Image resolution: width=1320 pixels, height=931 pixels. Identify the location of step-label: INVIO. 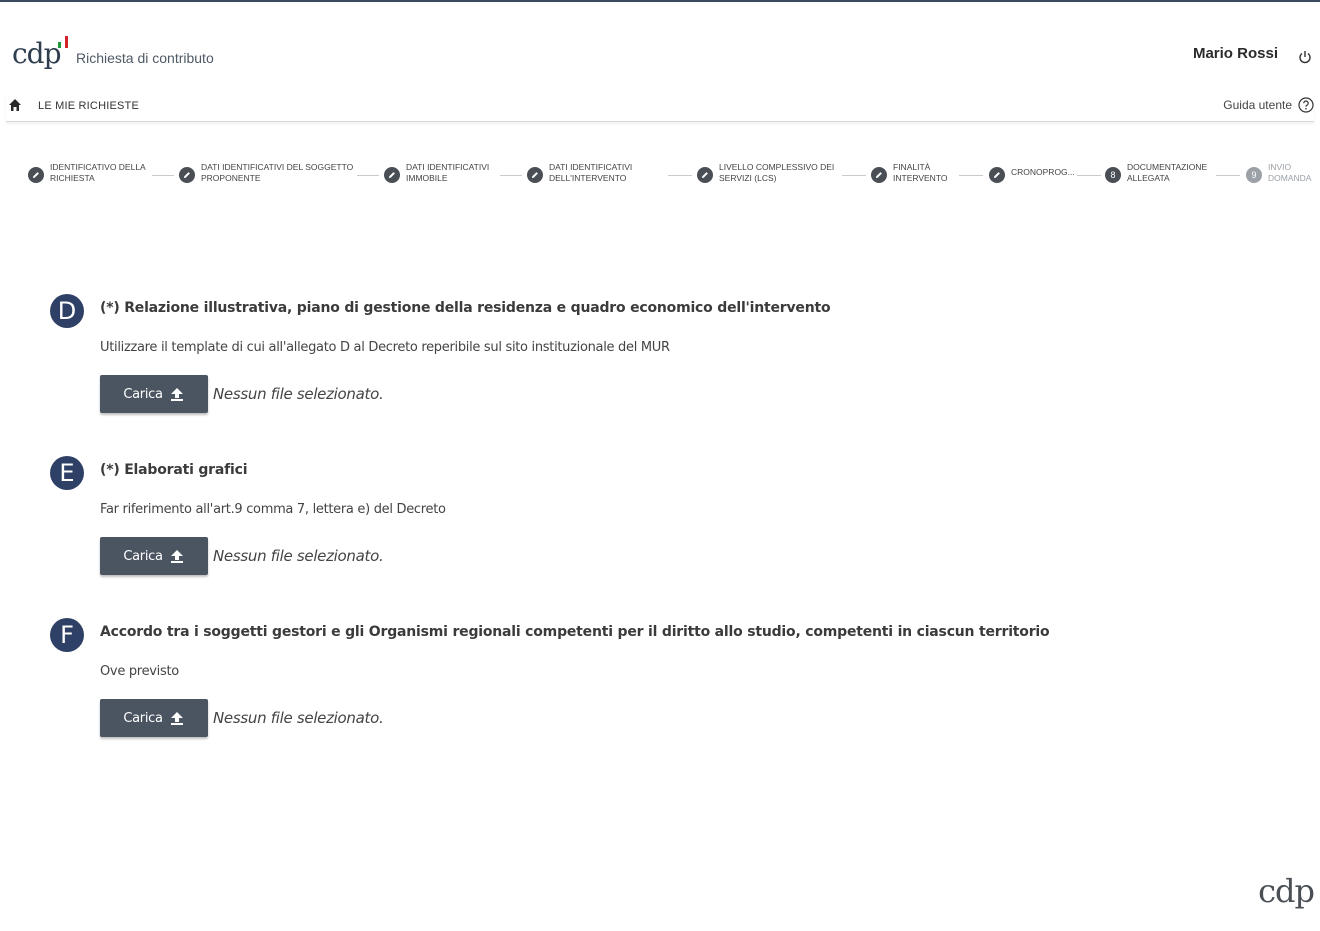
(1280, 167).